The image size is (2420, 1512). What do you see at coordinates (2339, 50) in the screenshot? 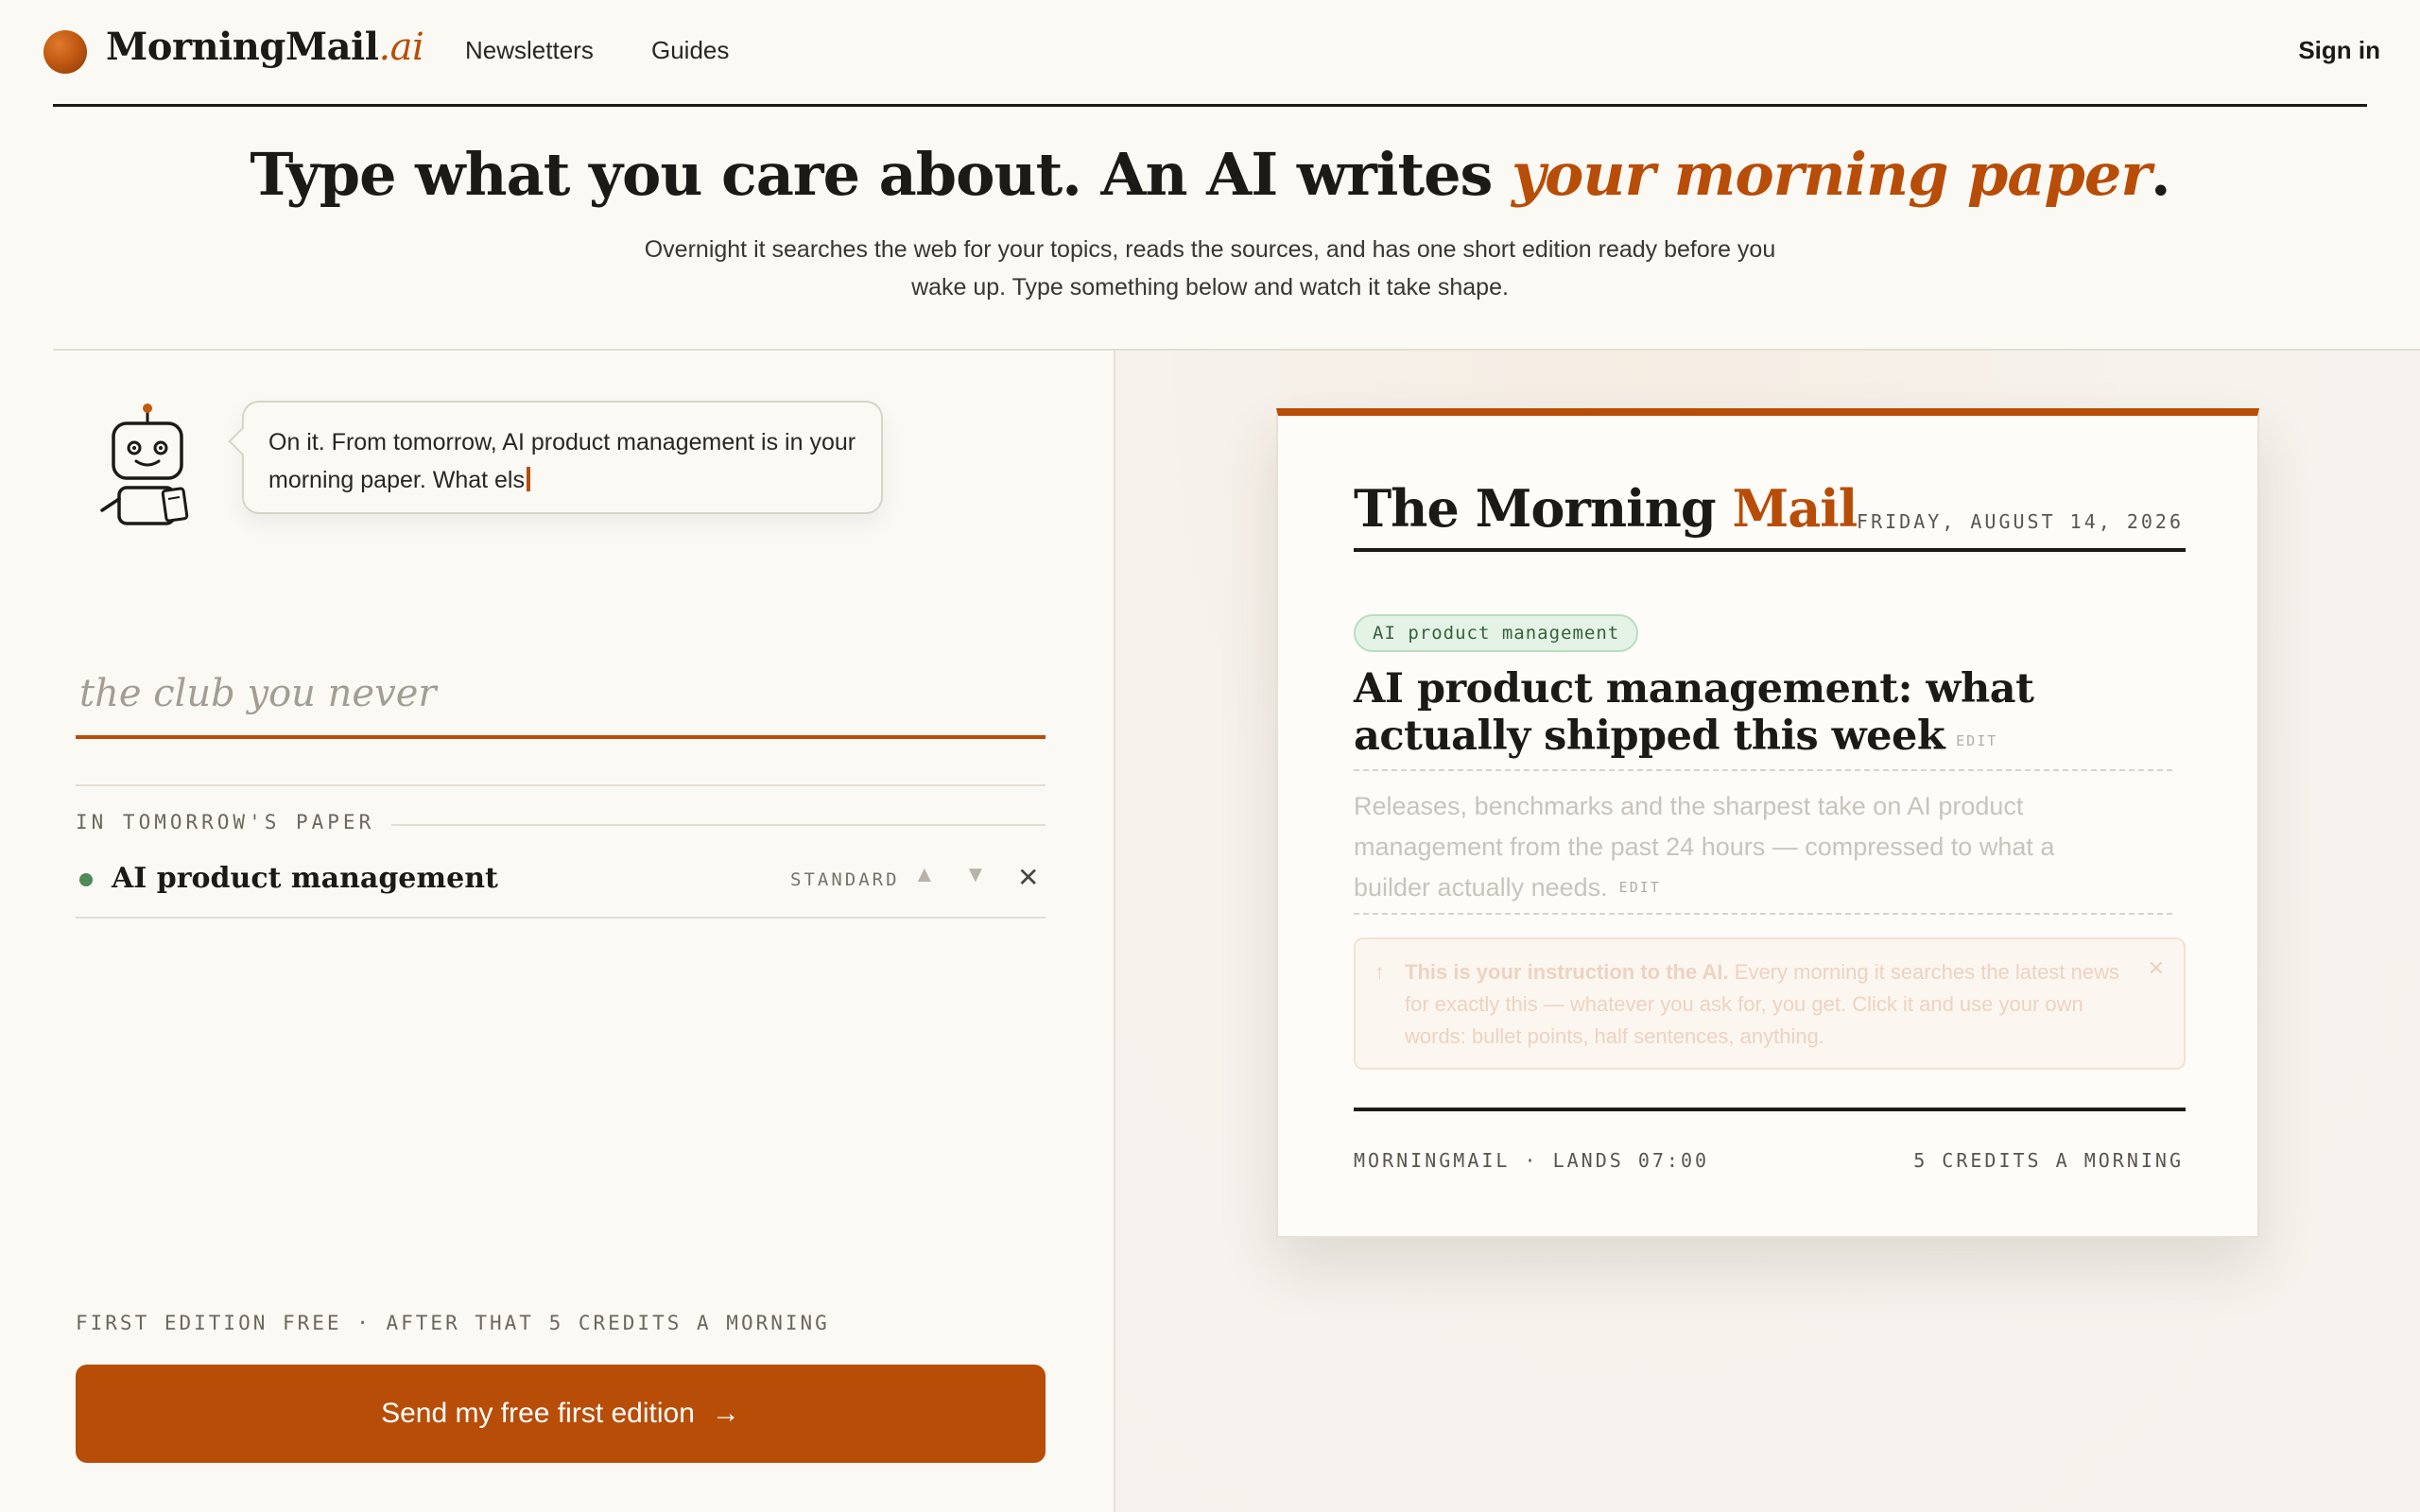
I see `sign-in-link: Sign in` at bounding box center [2339, 50].